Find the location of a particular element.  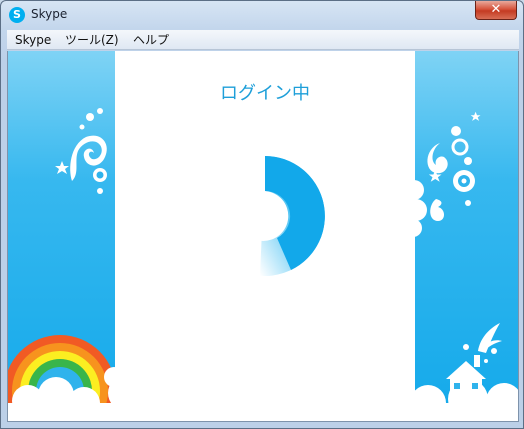

loading-spinner-icon is located at coordinates (292, 216).